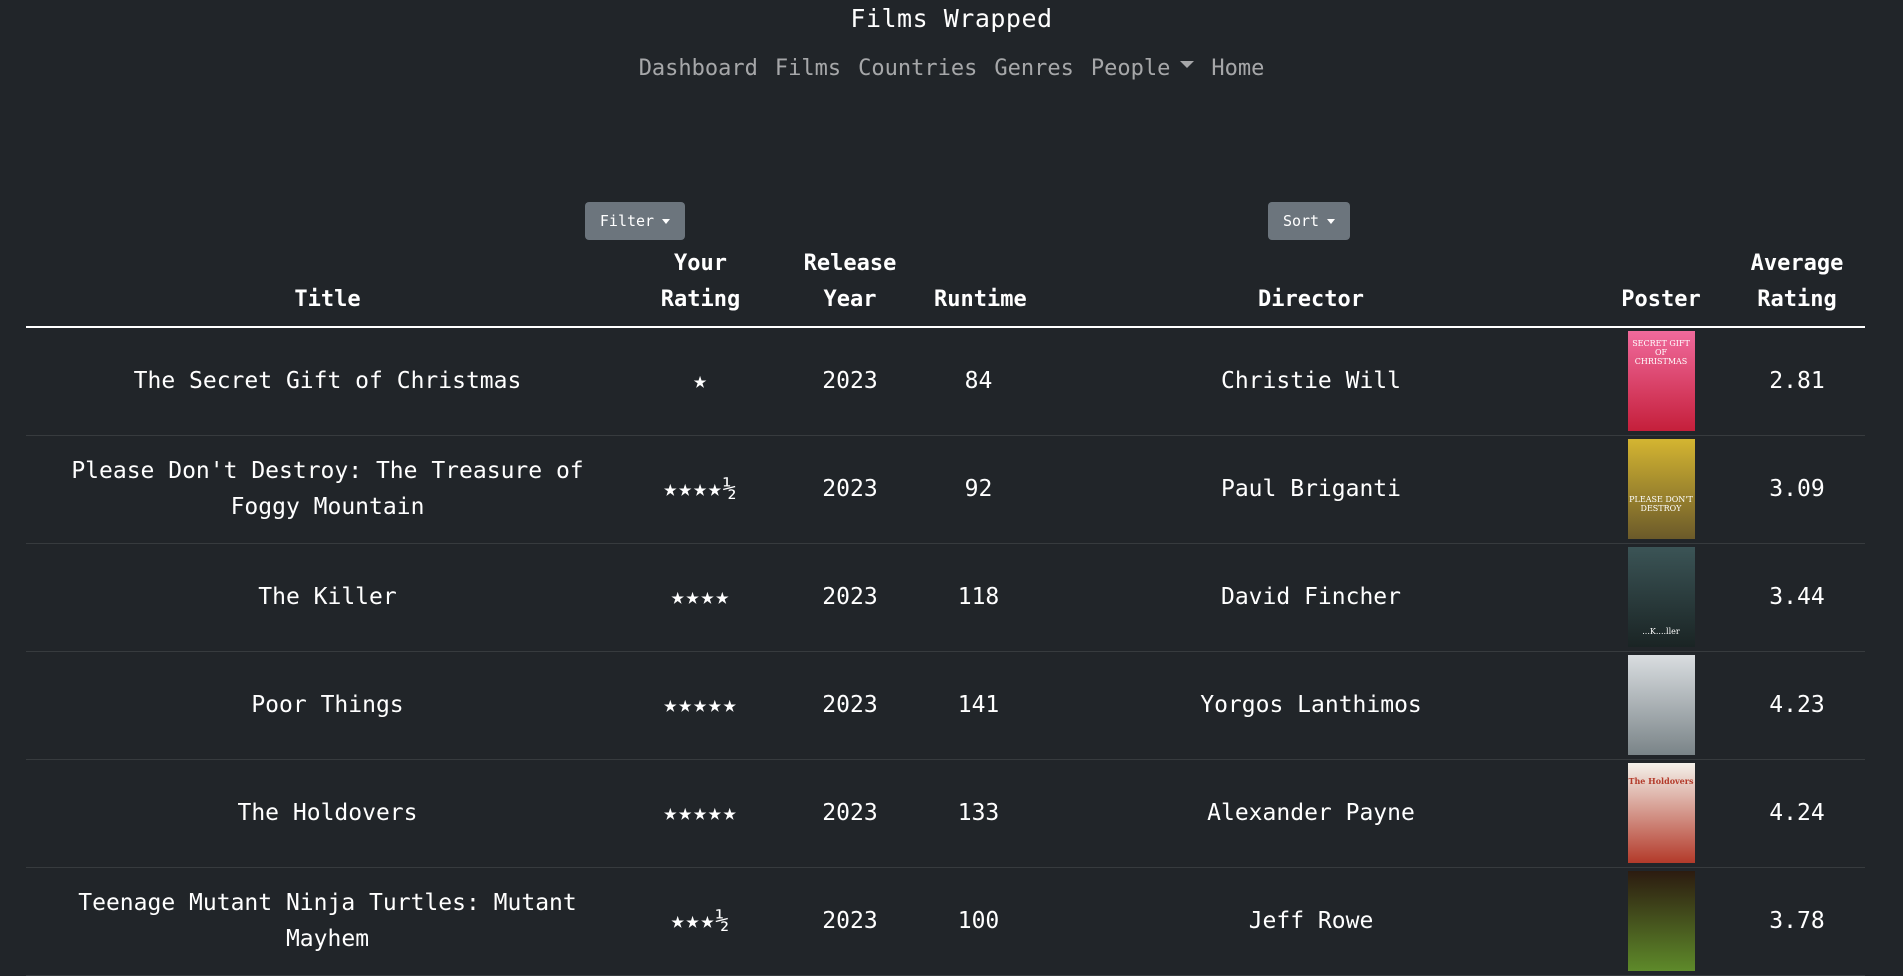 This screenshot has width=1903, height=976. Describe the element at coordinates (1797, 921) in the screenshot. I see `average-rating: 3.78` at that location.